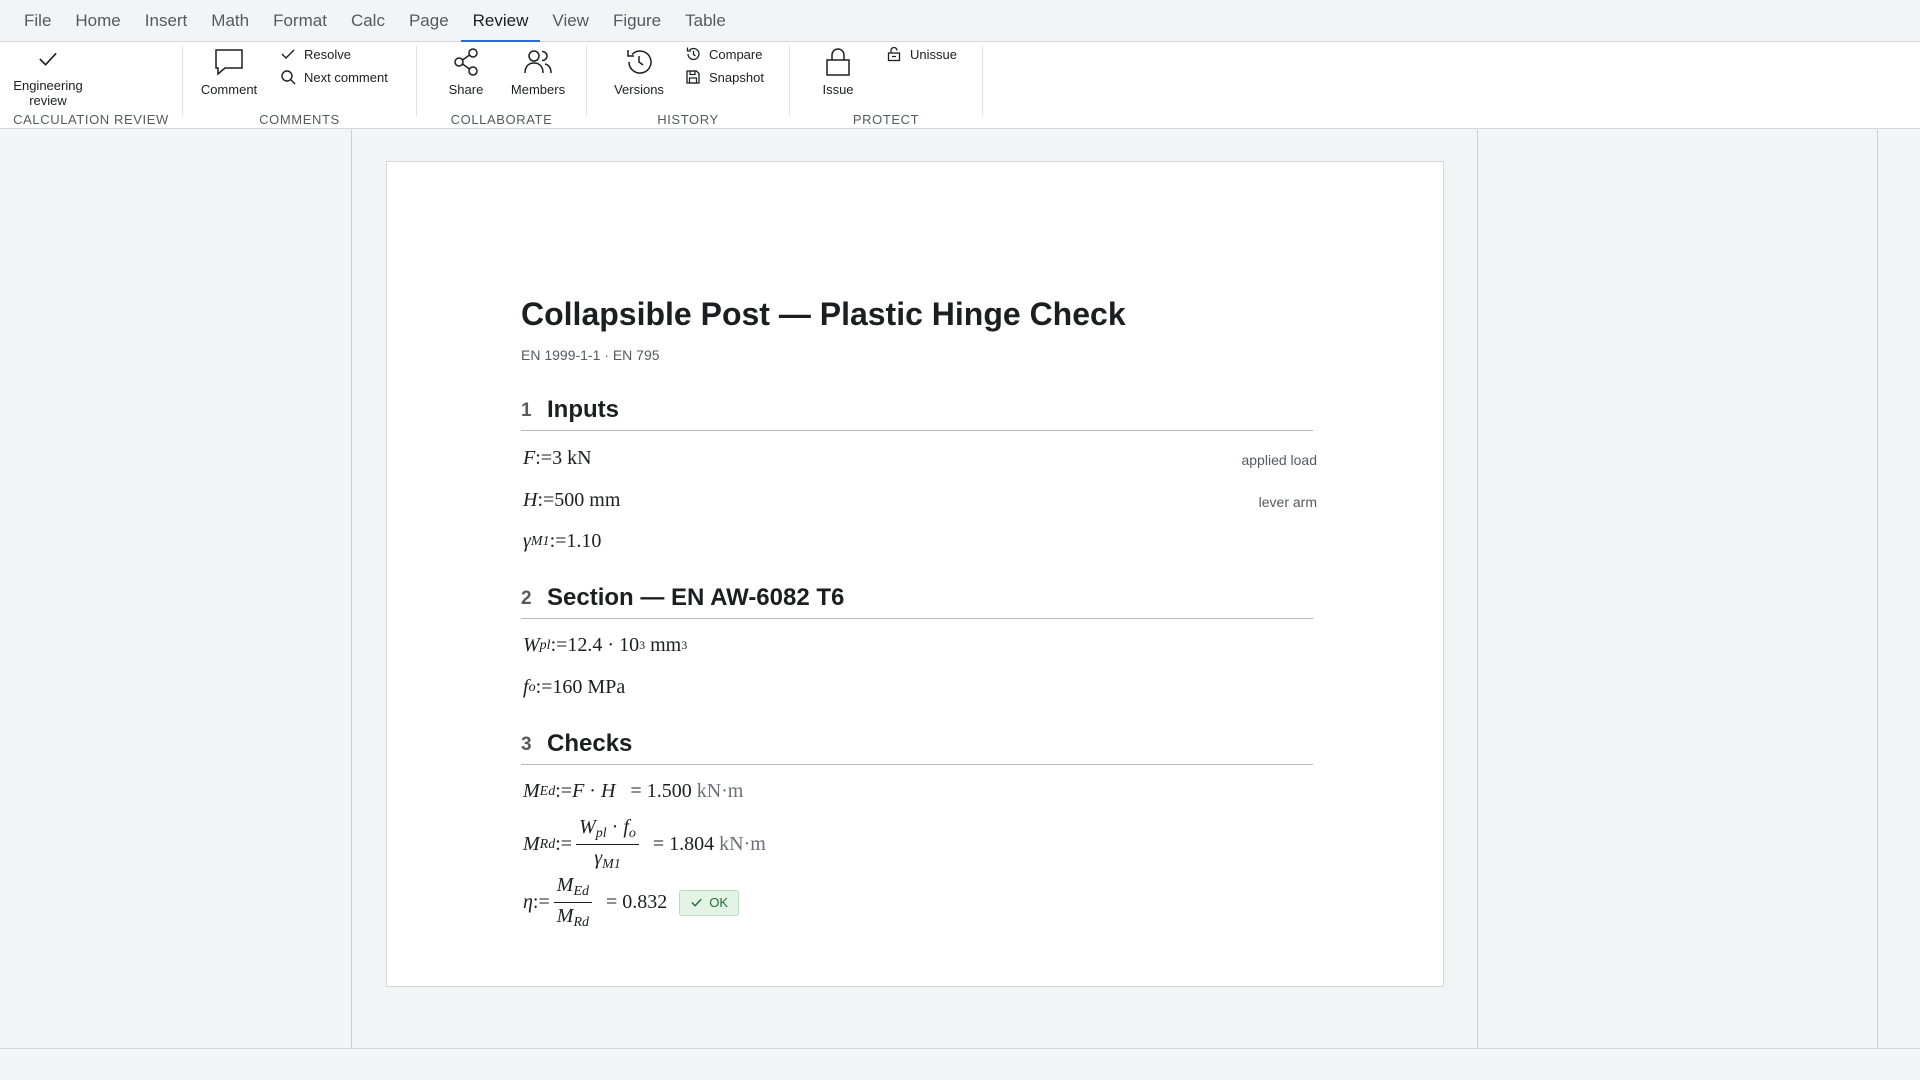 The height and width of the screenshot is (1080, 1920). I want to click on section-heading-inputs: 1 Inputs, so click(917, 412).